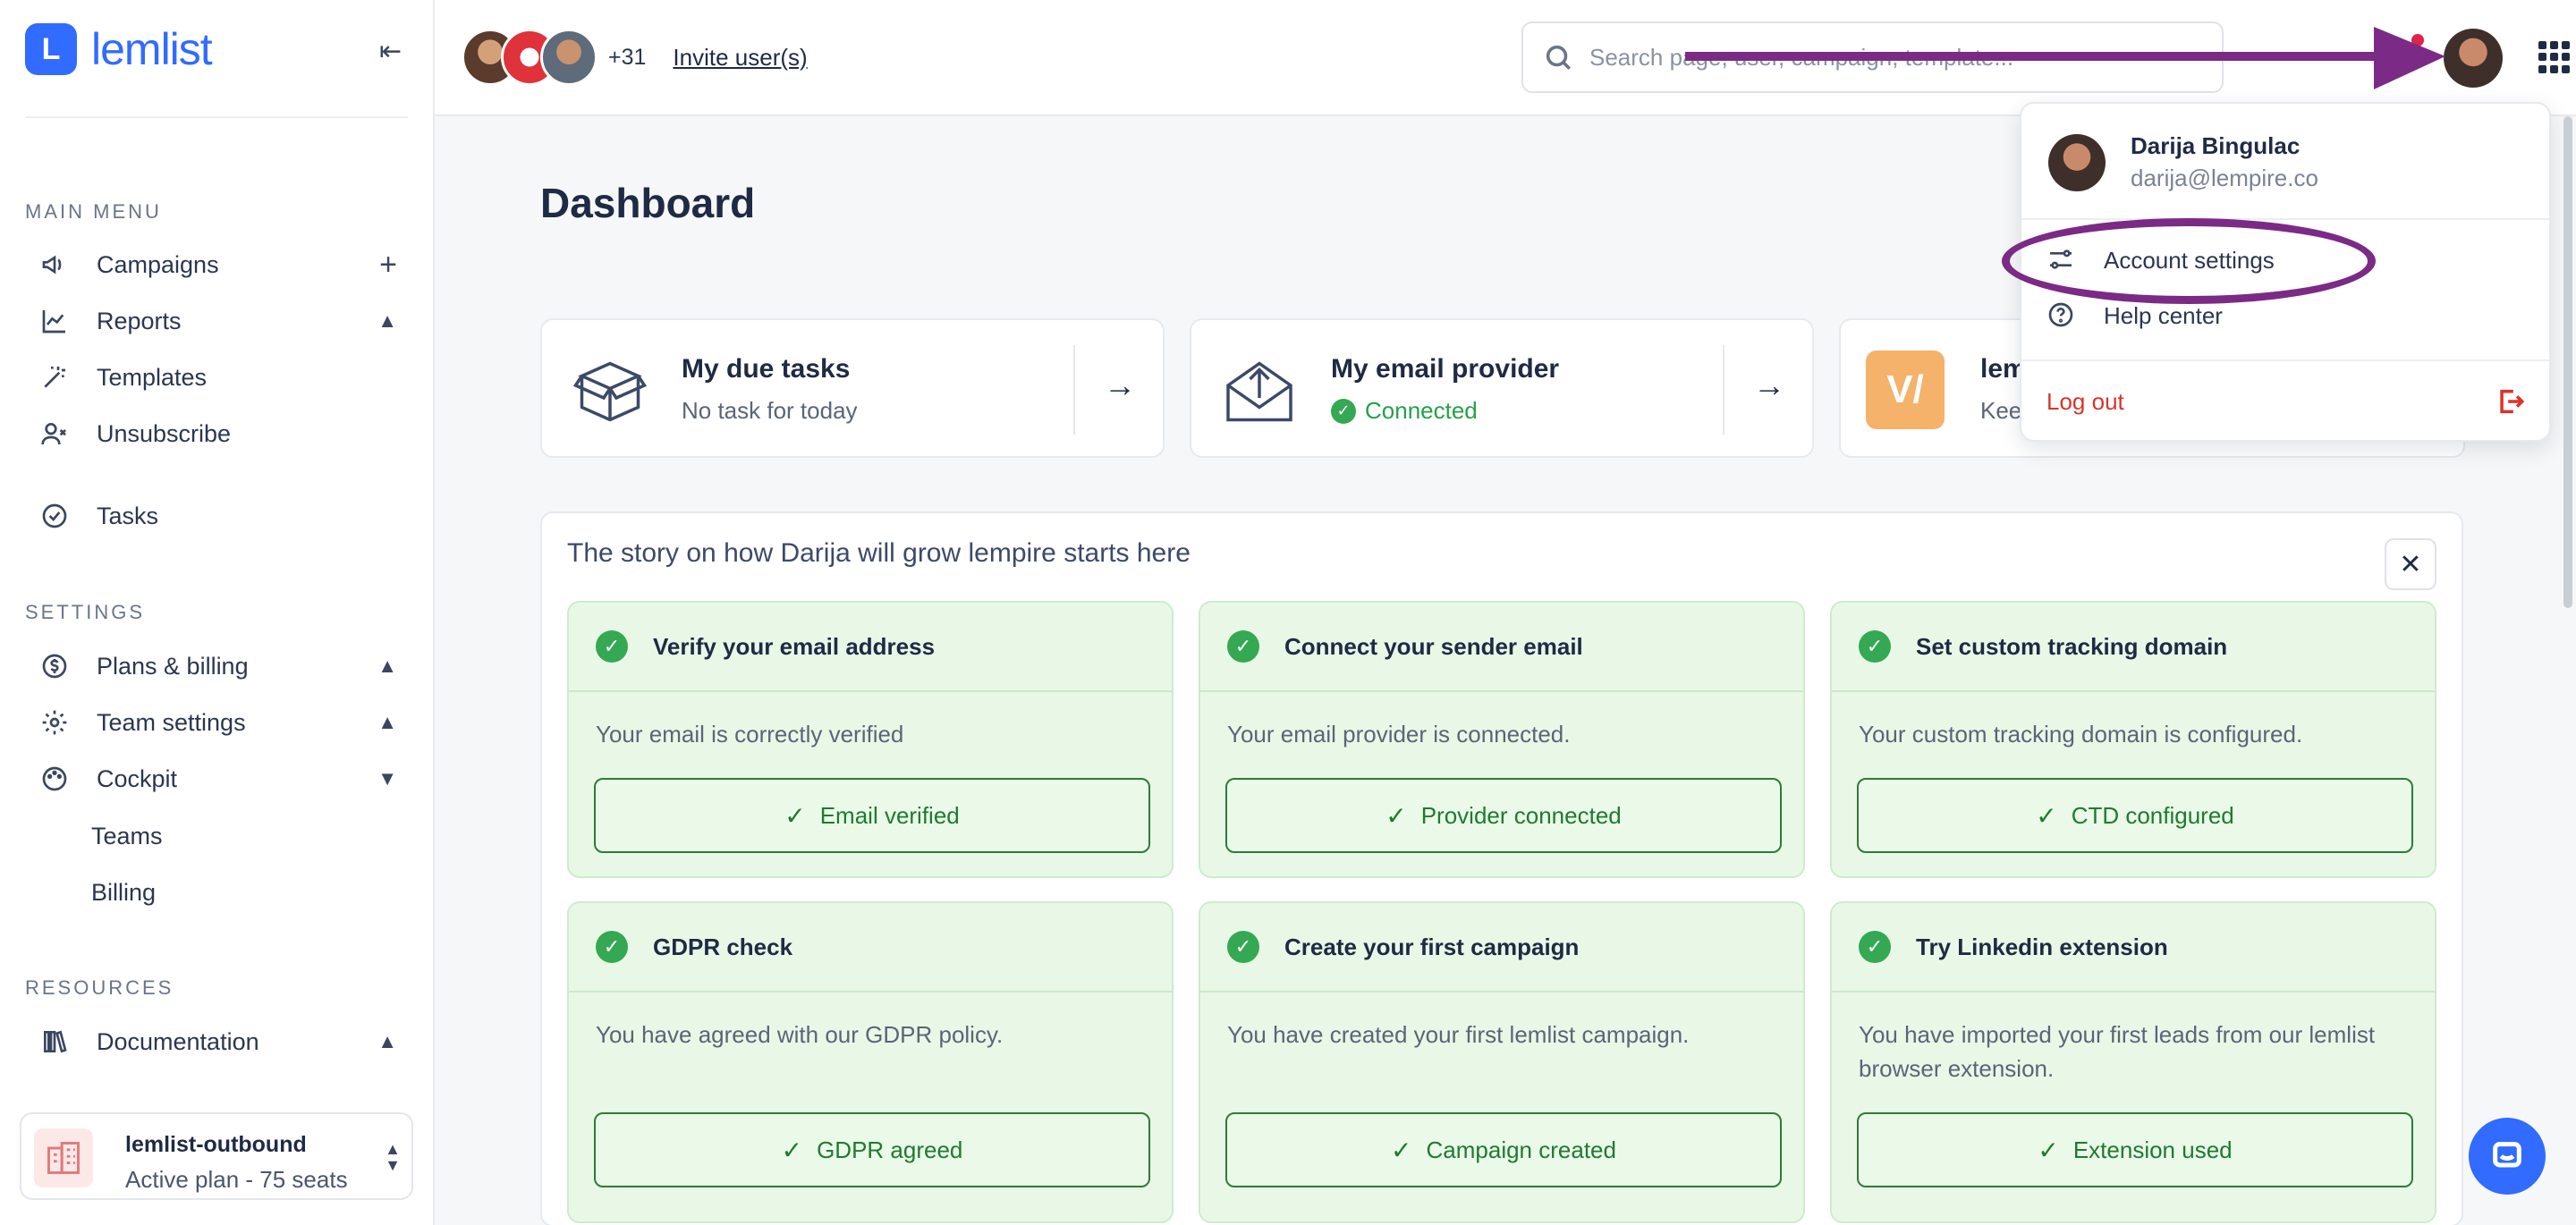 The image size is (2576, 1225). What do you see at coordinates (152, 377) in the screenshot?
I see `sidebar-item-label: Templates` at bounding box center [152, 377].